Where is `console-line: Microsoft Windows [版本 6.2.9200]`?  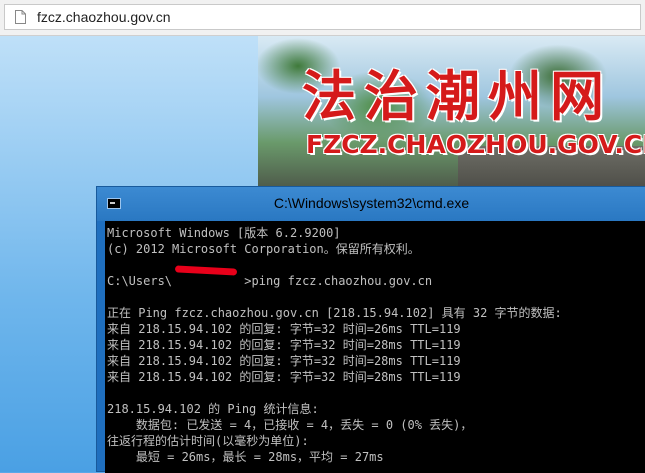 console-line: Microsoft Windows [版本 6.2.9200] is located at coordinates (224, 233).